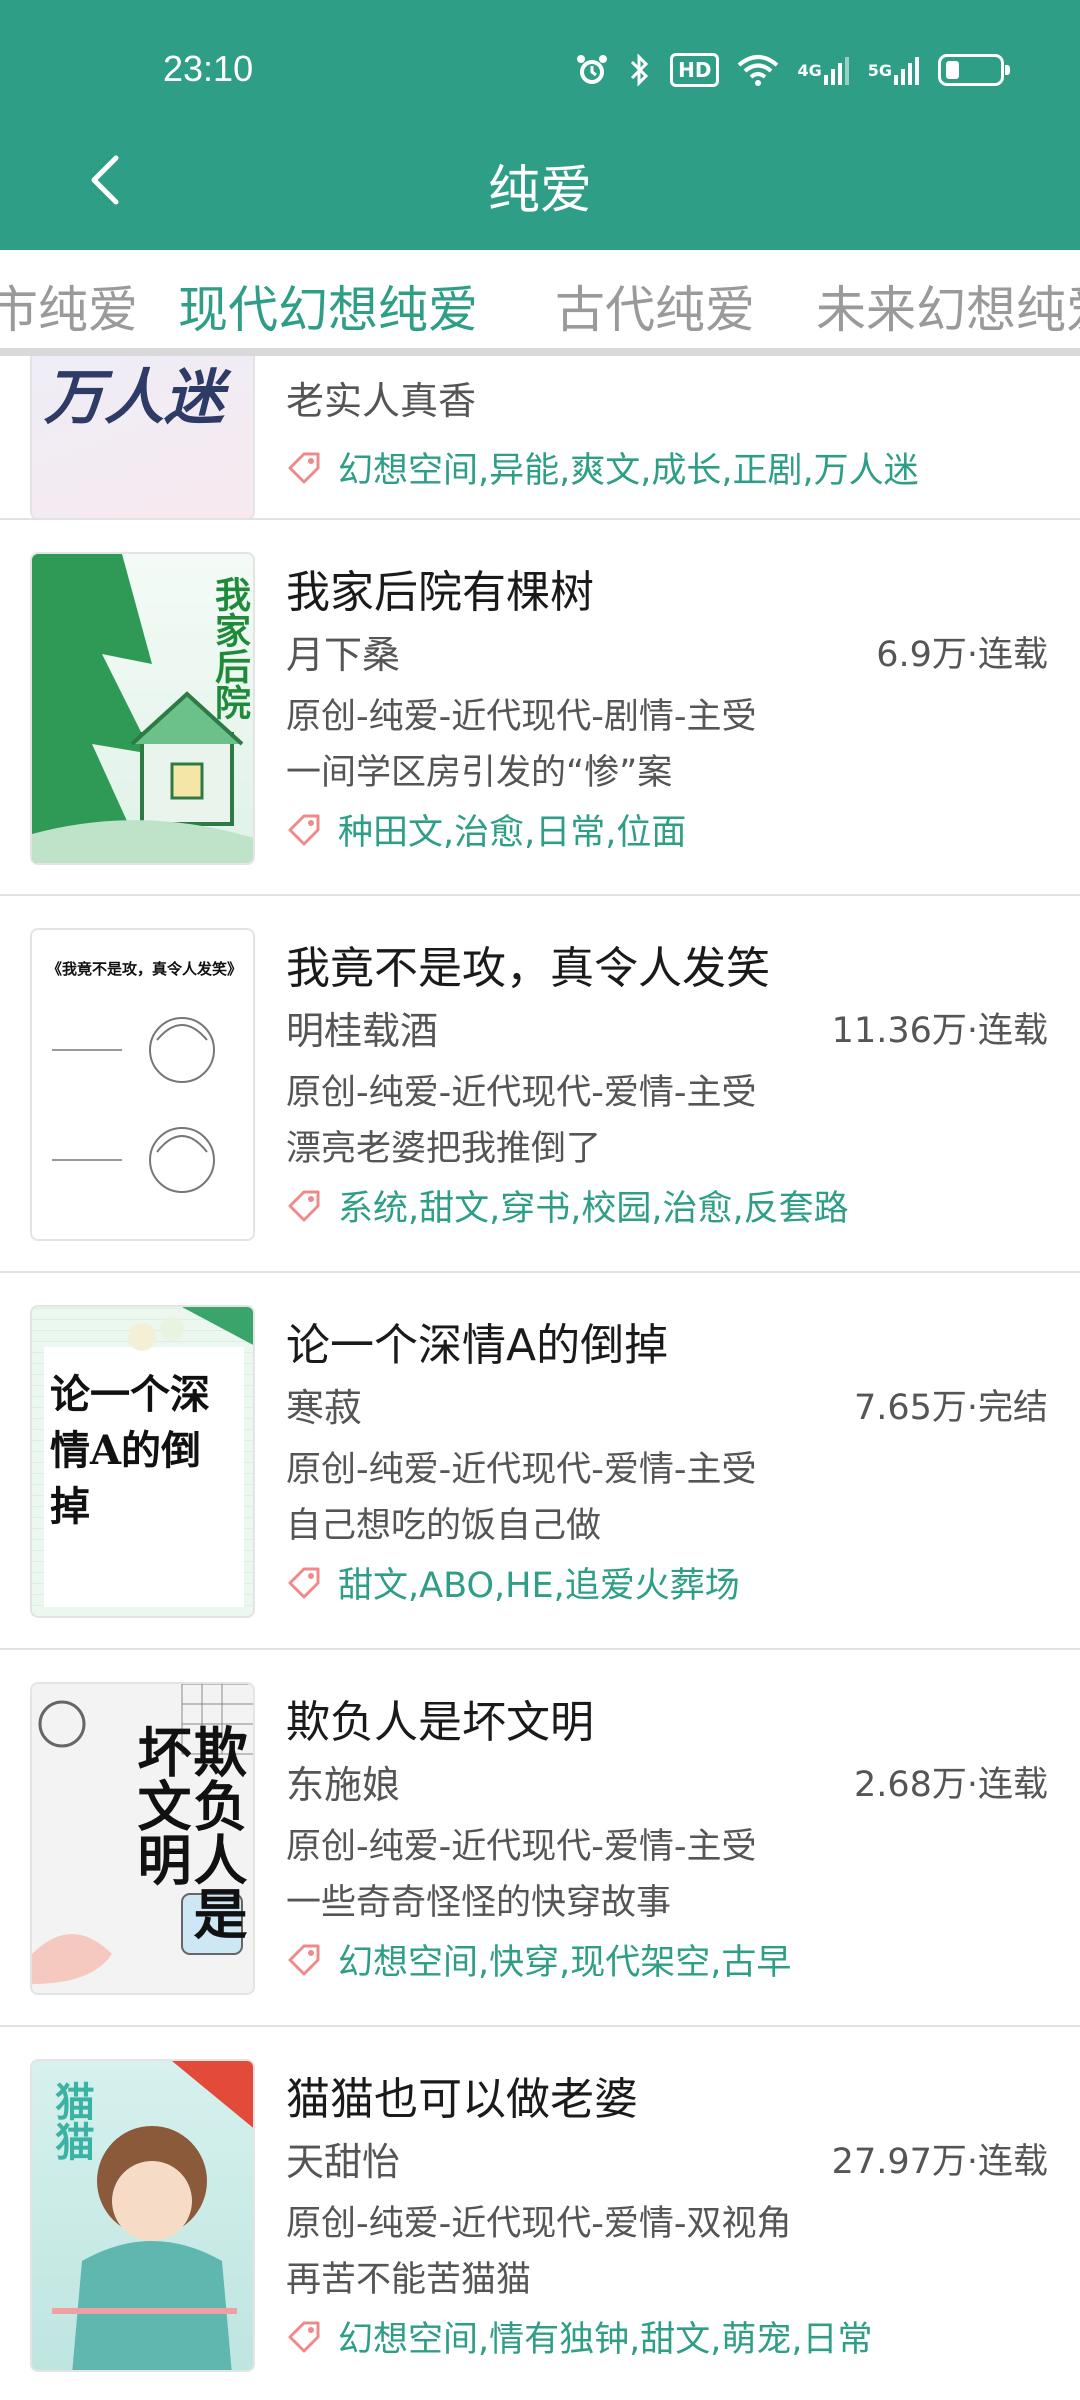 This screenshot has height=2400, width=1080. What do you see at coordinates (593, 1209) in the screenshot?
I see `tags-text: 系统,甜文,穿书,校园,治愈,反套路` at bounding box center [593, 1209].